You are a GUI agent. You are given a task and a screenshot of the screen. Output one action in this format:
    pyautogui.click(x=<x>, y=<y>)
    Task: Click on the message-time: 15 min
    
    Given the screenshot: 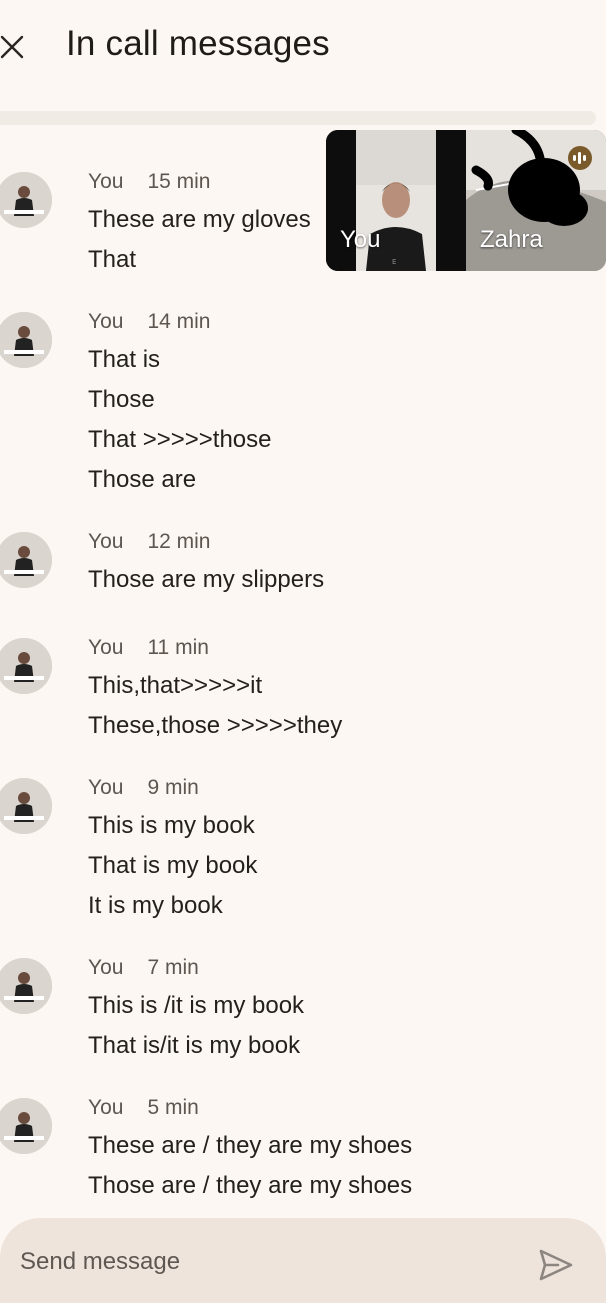 What is the action you would take?
    pyautogui.click(x=179, y=181)
    